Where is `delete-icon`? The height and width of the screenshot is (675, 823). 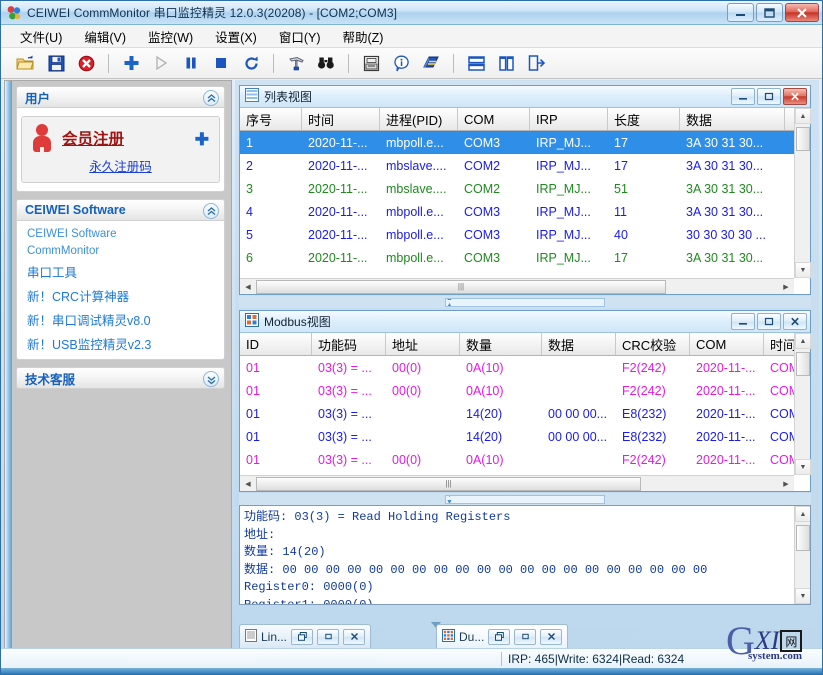 delete-icon is located at coordinates (86, 63).